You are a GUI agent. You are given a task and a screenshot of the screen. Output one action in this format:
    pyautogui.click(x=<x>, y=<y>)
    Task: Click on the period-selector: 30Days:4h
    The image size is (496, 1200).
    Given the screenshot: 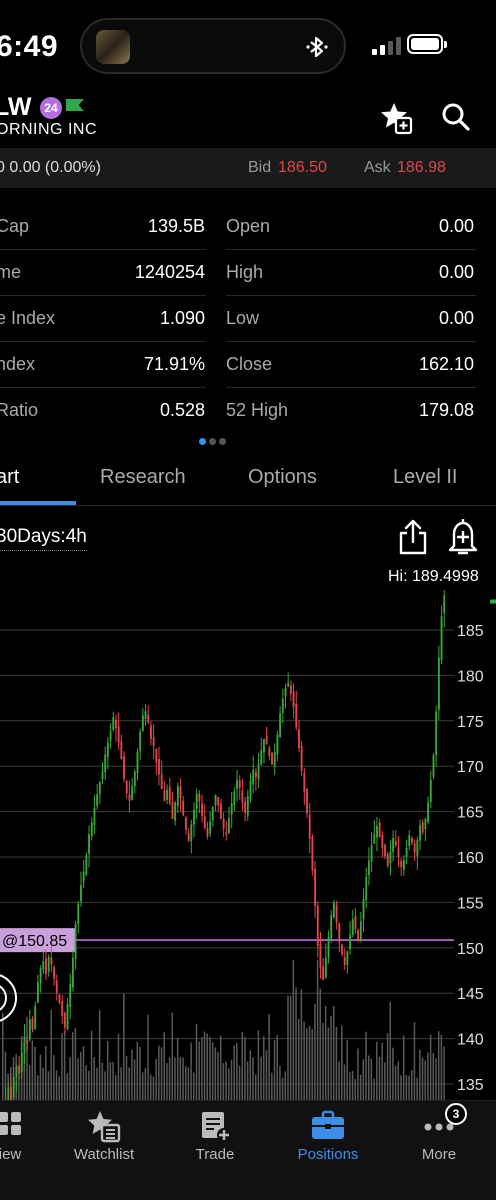 What is the action you would take?
    pyautogui.click(x=43, y=538)
    